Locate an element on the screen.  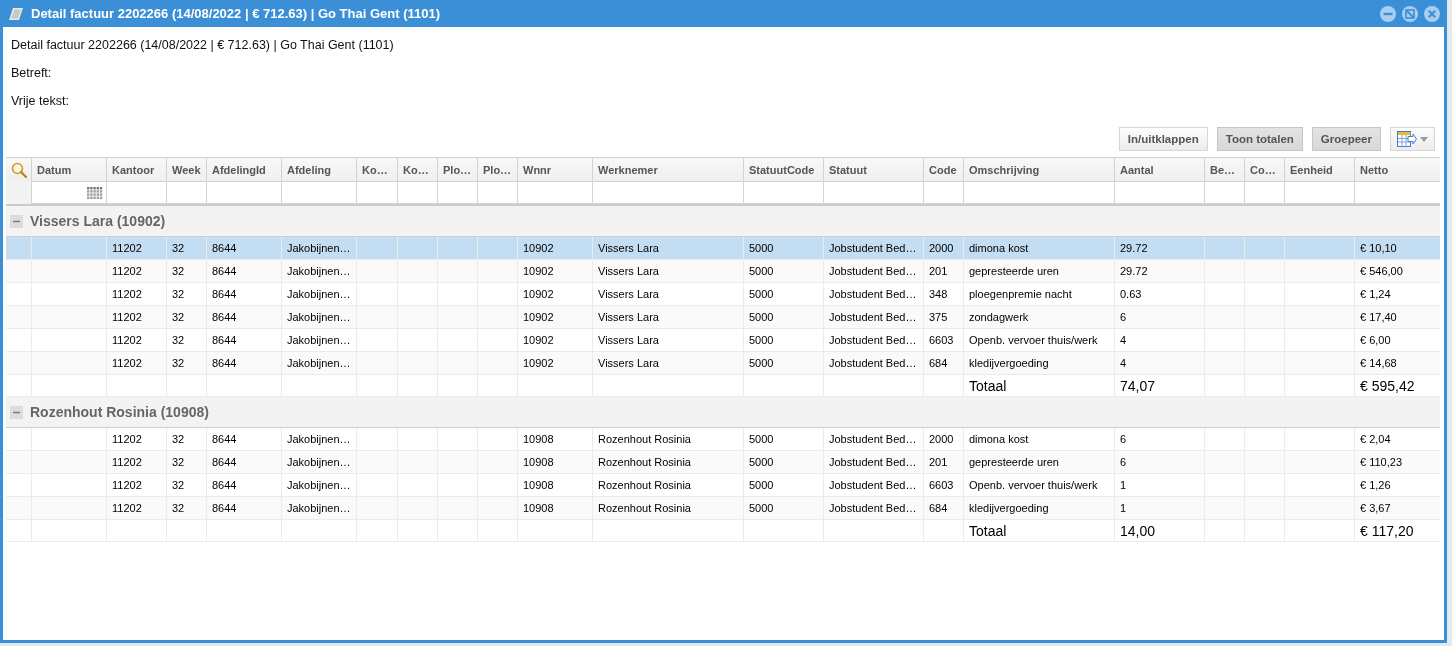
table-row: 11202 32 8644 Jakobijnen… 10902 Vissers Lara 5000 Jobstudent Bed… 2000 dimona kost 29.72 € 10,10 is located at coordinates (723, 248).